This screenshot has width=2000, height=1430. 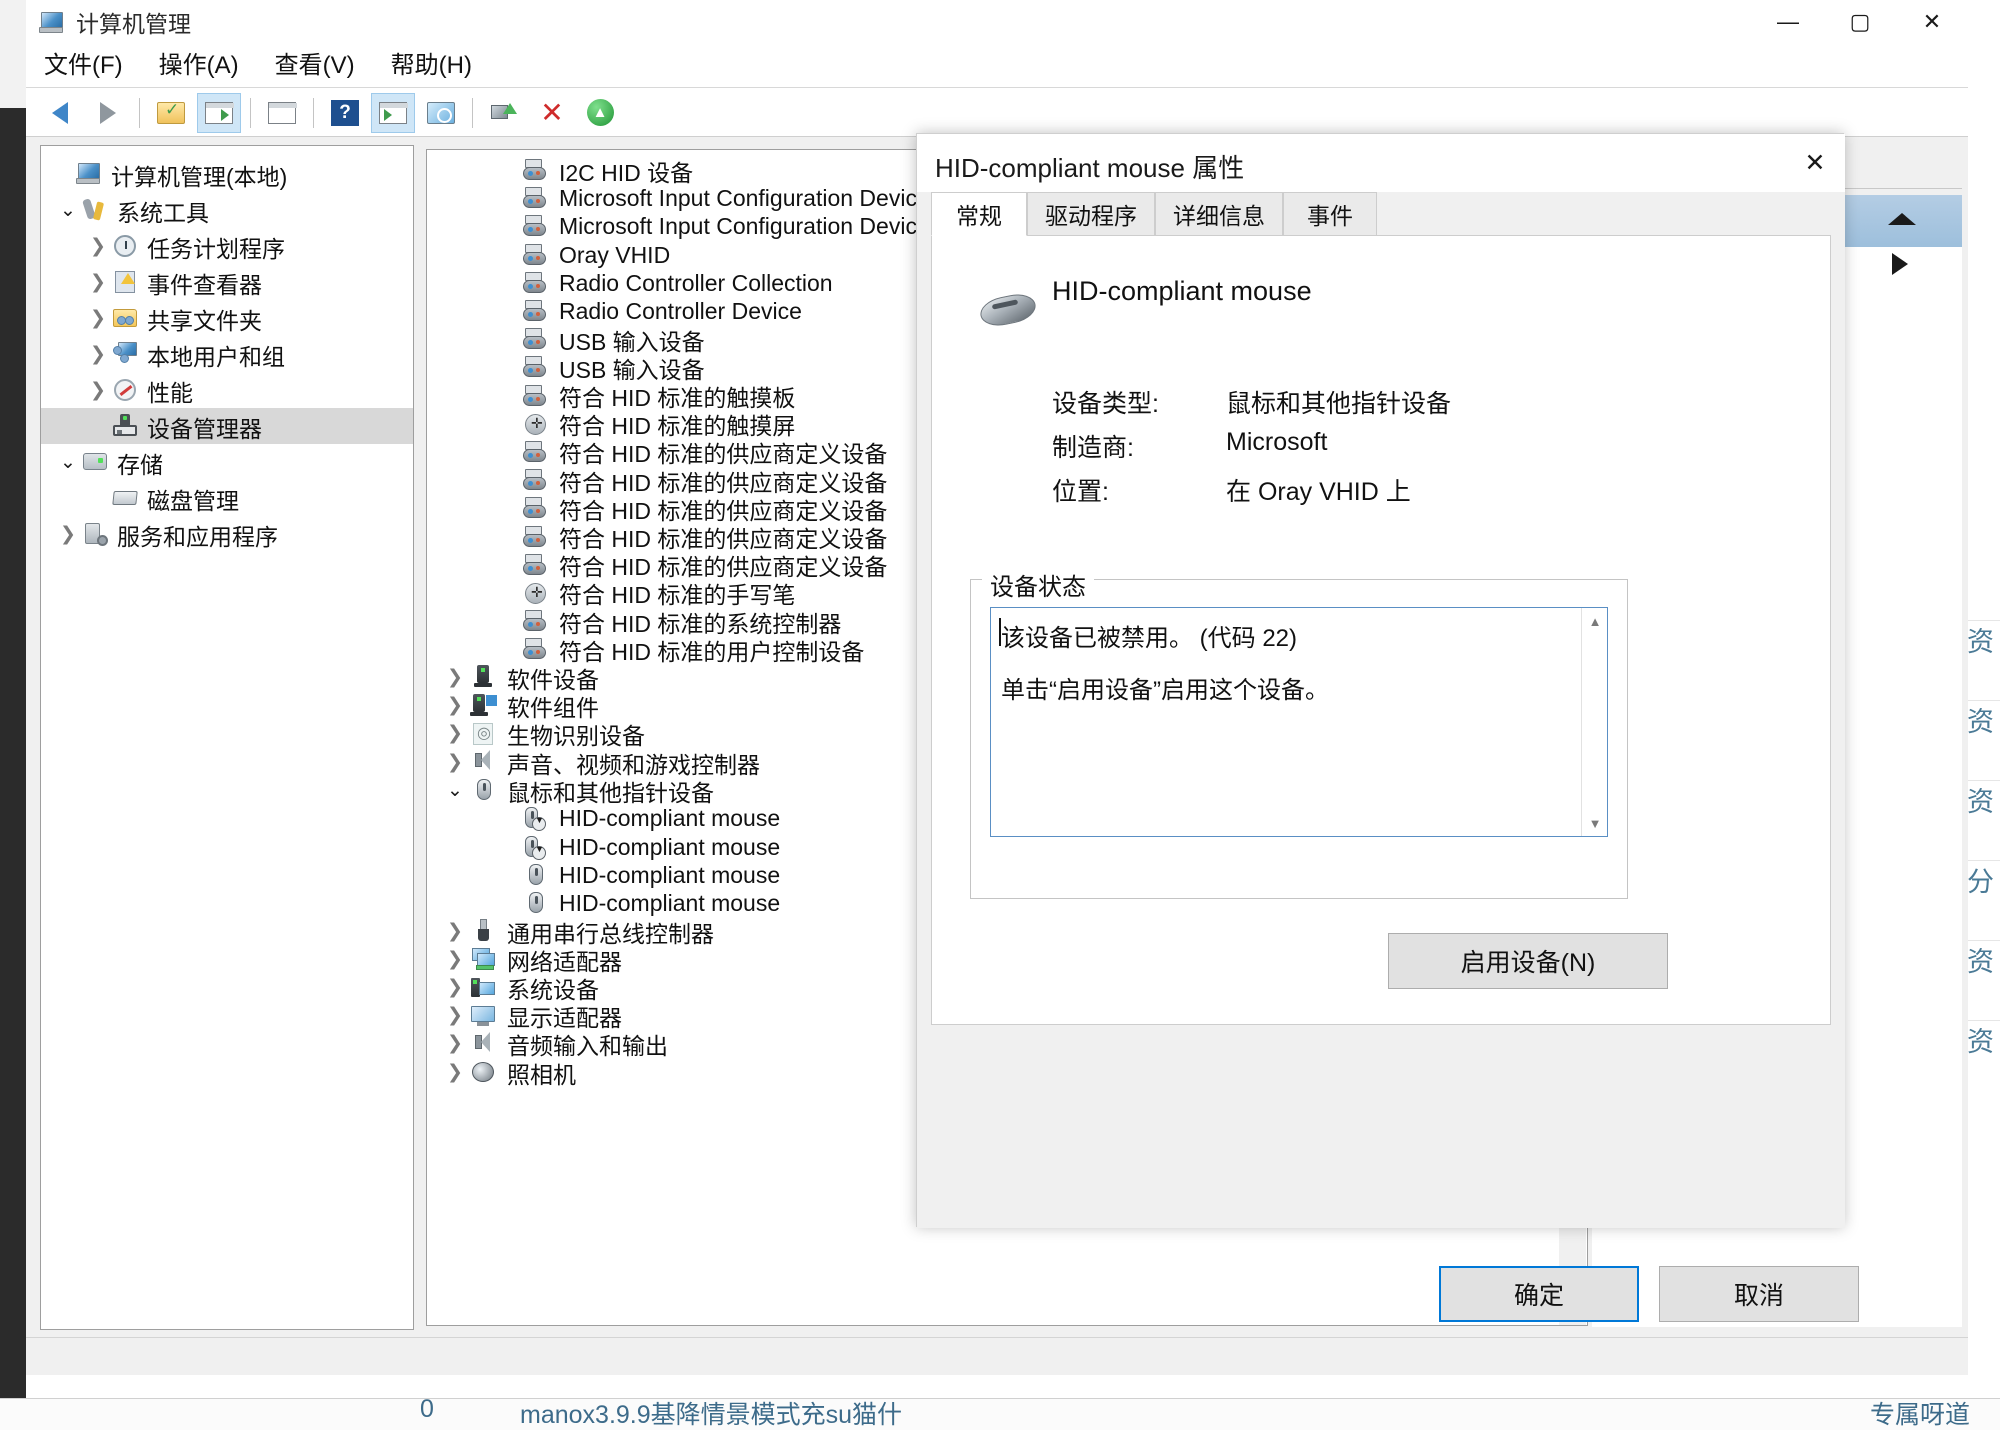 I want to click on back-arrow-icon, so click(x=60, y=112).